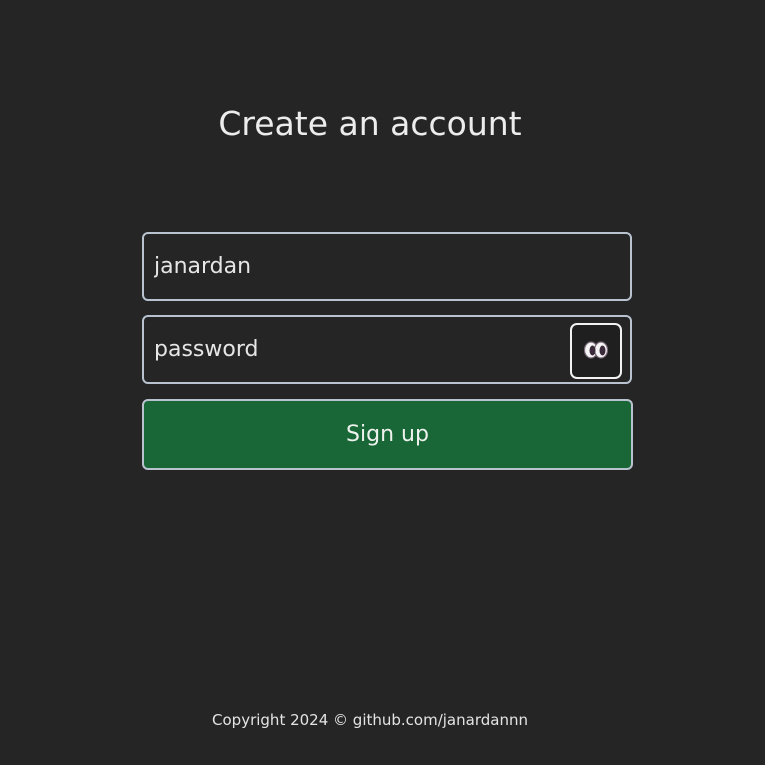 The width and height of the screenshot is (765, 765). Describe the element at coordinates (354, 349) in the screenshot. I see `password-input` at that location.